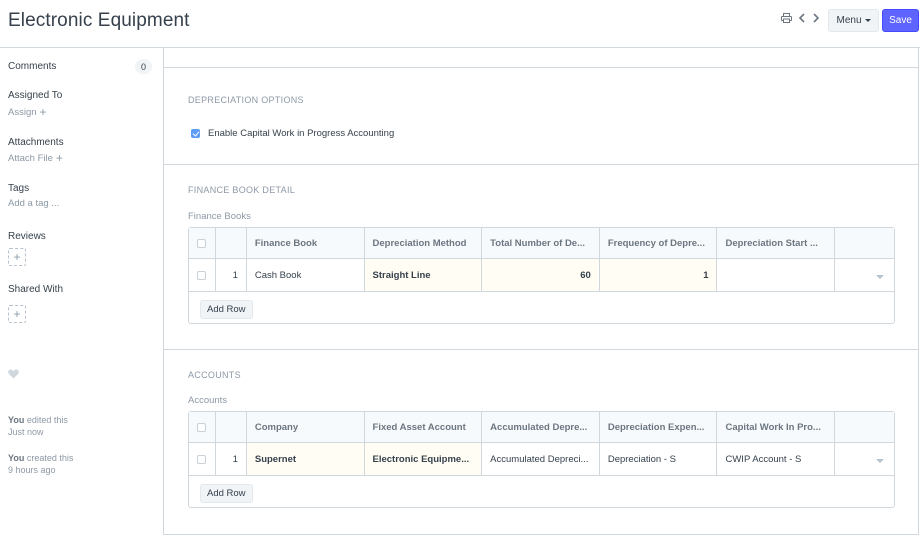 This screenshot has width=920, height=538. Describe the element at coordinates (32, 470) in the screenshot. I see `activity-time: 9 hours ago` at that location.